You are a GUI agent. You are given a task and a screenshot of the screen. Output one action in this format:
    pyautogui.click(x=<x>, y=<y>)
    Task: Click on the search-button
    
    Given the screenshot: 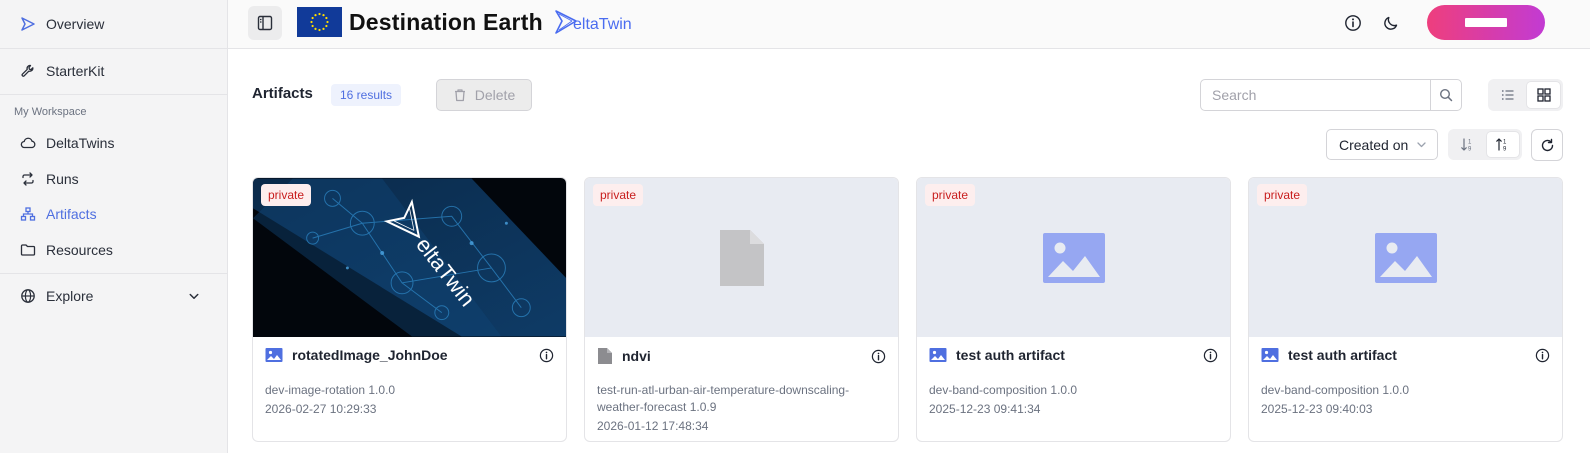 What is the action you would take?
    pyautogui.click(x=1445, y=95)
    